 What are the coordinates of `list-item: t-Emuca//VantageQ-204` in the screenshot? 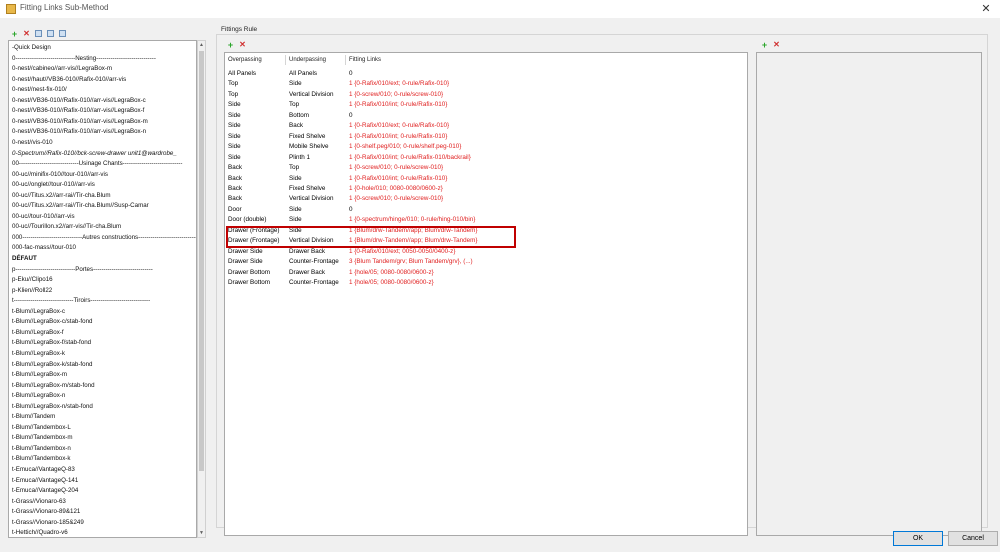 It's located at (45, 491).